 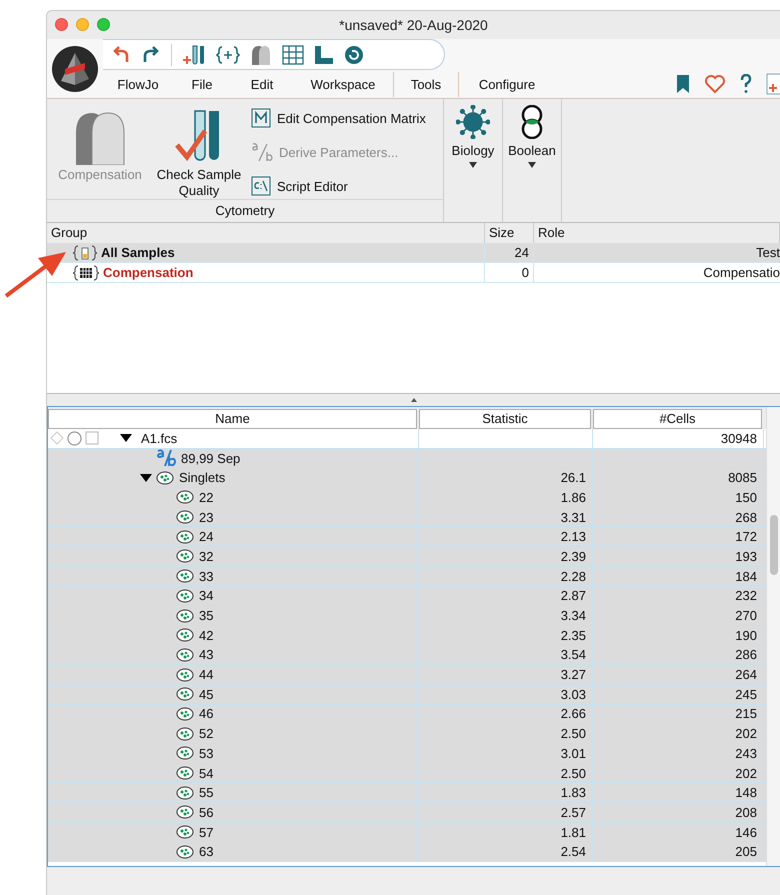 What do you see at coordinates (407, 478) in the screenshot?
I see `tree-row: Singlets 26.1 8085` at bounding box center [407, 478].